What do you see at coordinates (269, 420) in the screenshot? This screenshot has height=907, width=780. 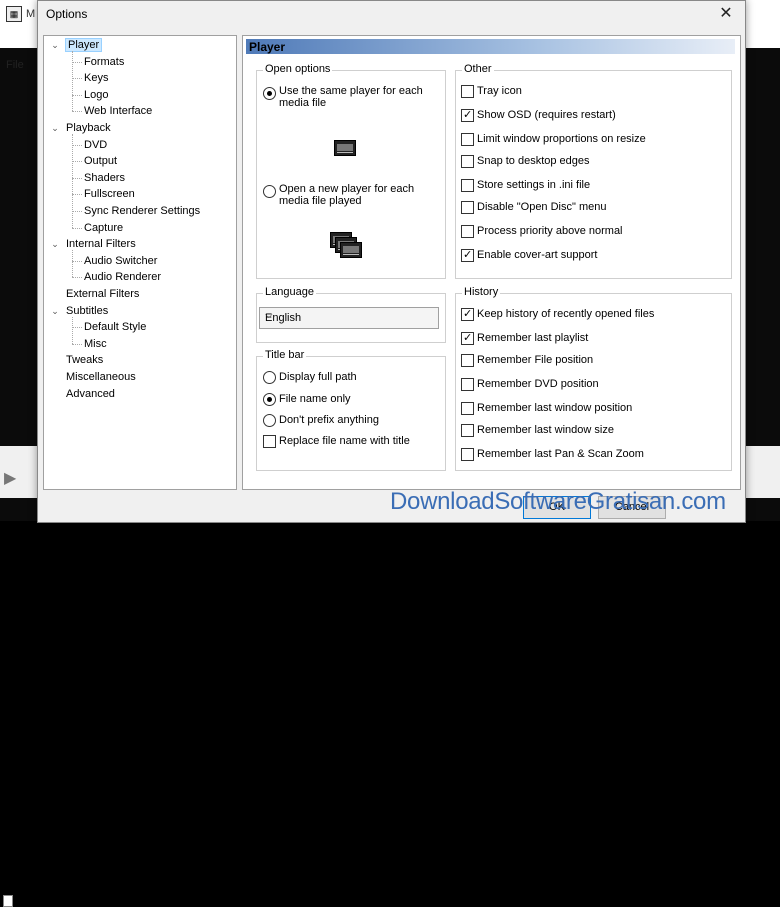 I see `dont-prefix-radio-dot` at bounding box center [269, 420].